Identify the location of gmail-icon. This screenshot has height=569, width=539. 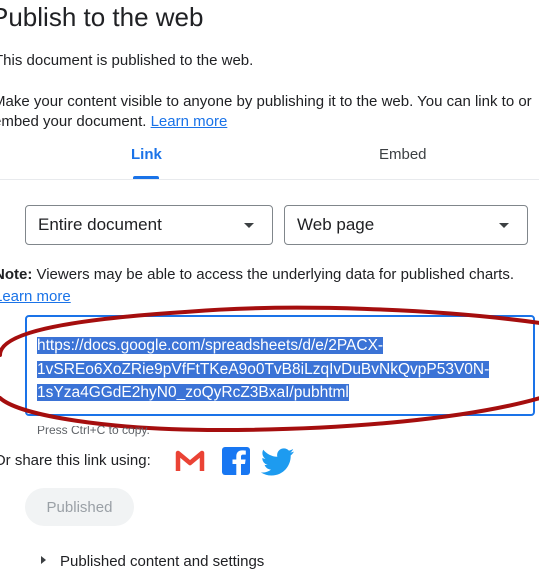
(190, 461).